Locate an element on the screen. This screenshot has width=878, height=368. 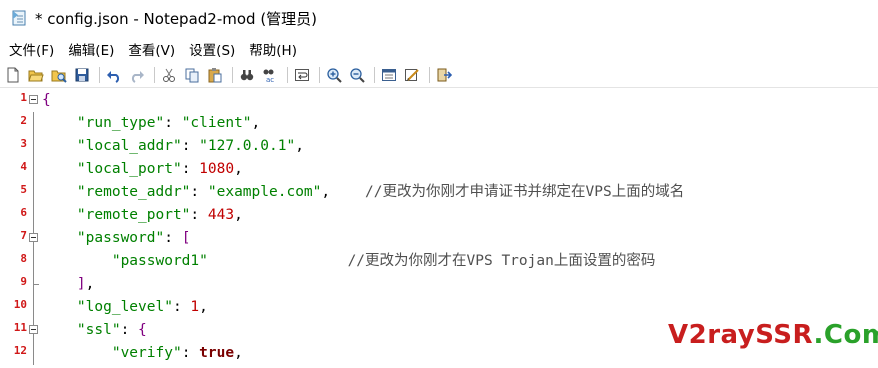
code-line: 4 "local_port": 1080, is located at coordinates (439, 169).